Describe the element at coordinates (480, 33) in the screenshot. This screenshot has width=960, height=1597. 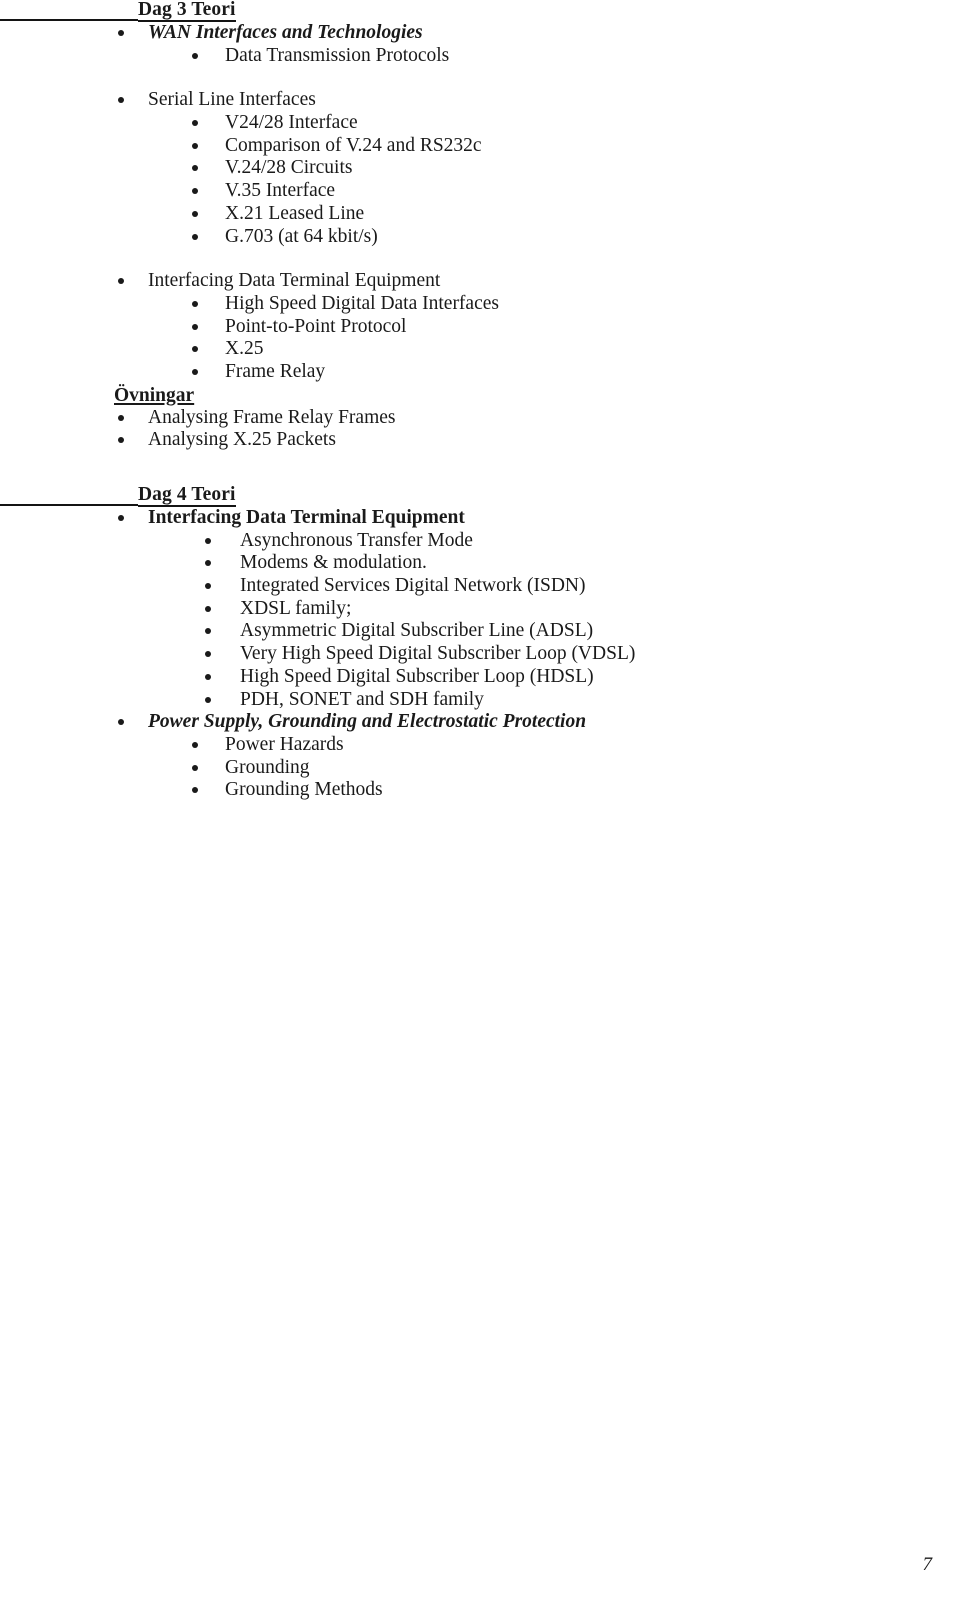
I see `list-item: WAN Interfaces and Technologies` at that location.